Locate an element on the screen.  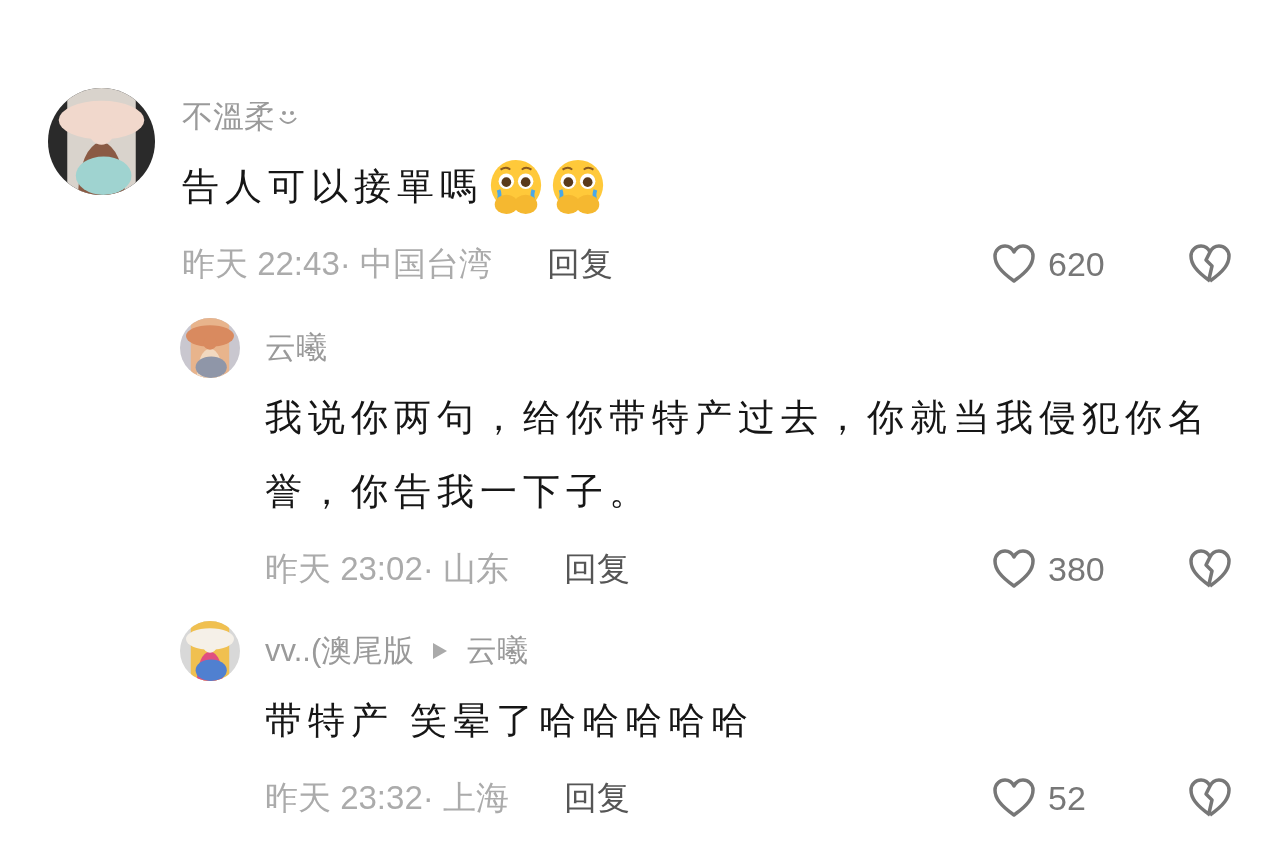
username: 不溫柔 is located at coordinates (228, 117).